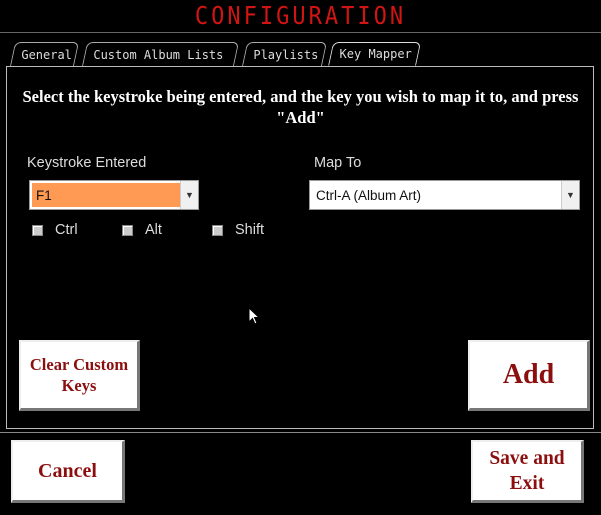  What do you see at coordinates (250, 230) in the screenshot?
I see `shift-label: Shift` at bounding box center [250, 230].